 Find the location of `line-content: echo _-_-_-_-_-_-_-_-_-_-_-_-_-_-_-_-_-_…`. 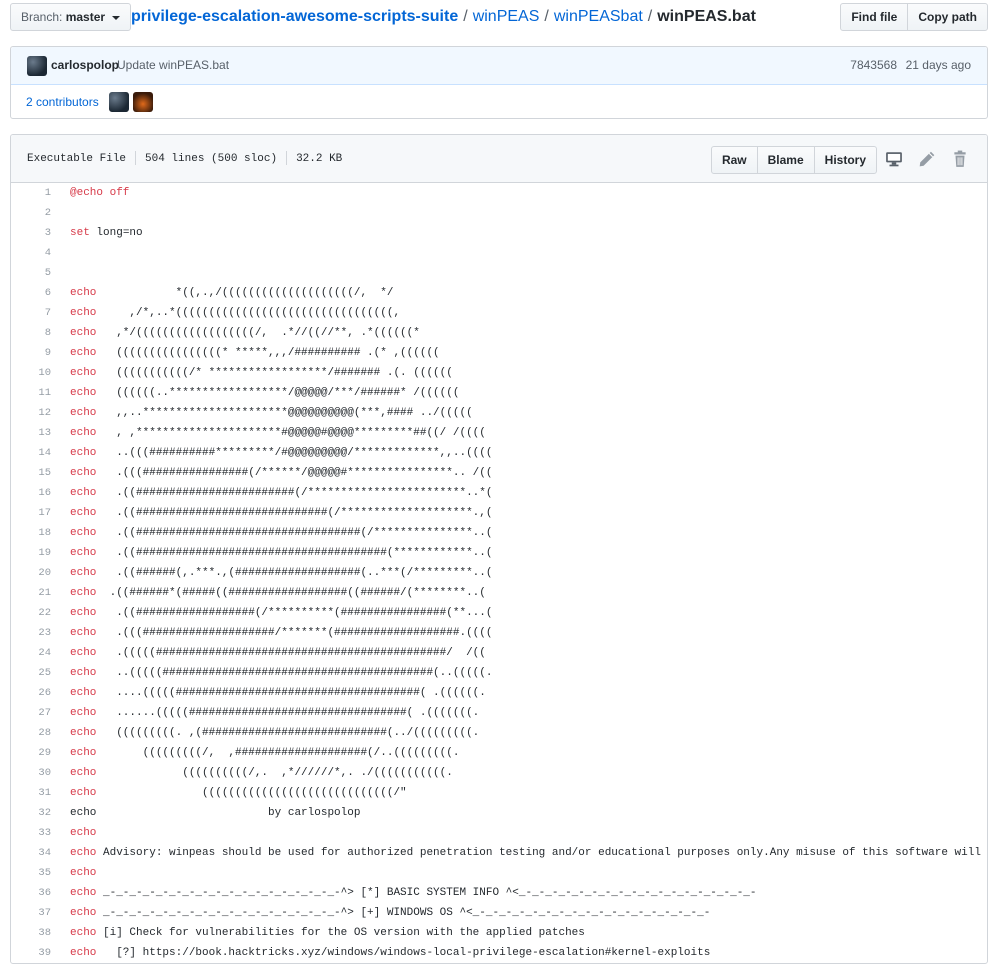

line-content: echo _-_-_-_-_-_-_-_-_-_-_-_-_-_-_-_-_-_… is located at coordinates (390, 913).